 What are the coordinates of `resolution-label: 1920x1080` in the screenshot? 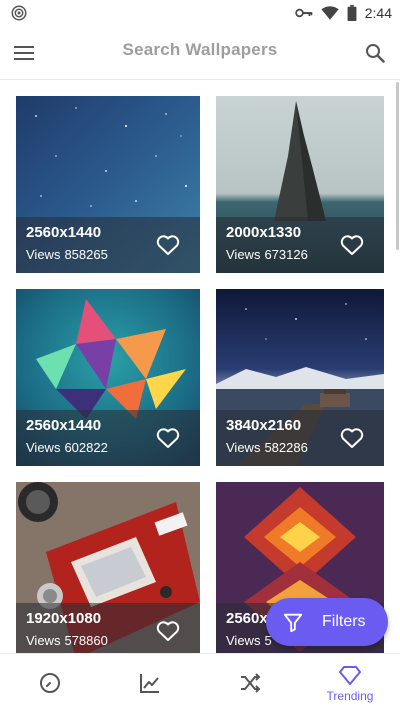 It's located at (64, 618).